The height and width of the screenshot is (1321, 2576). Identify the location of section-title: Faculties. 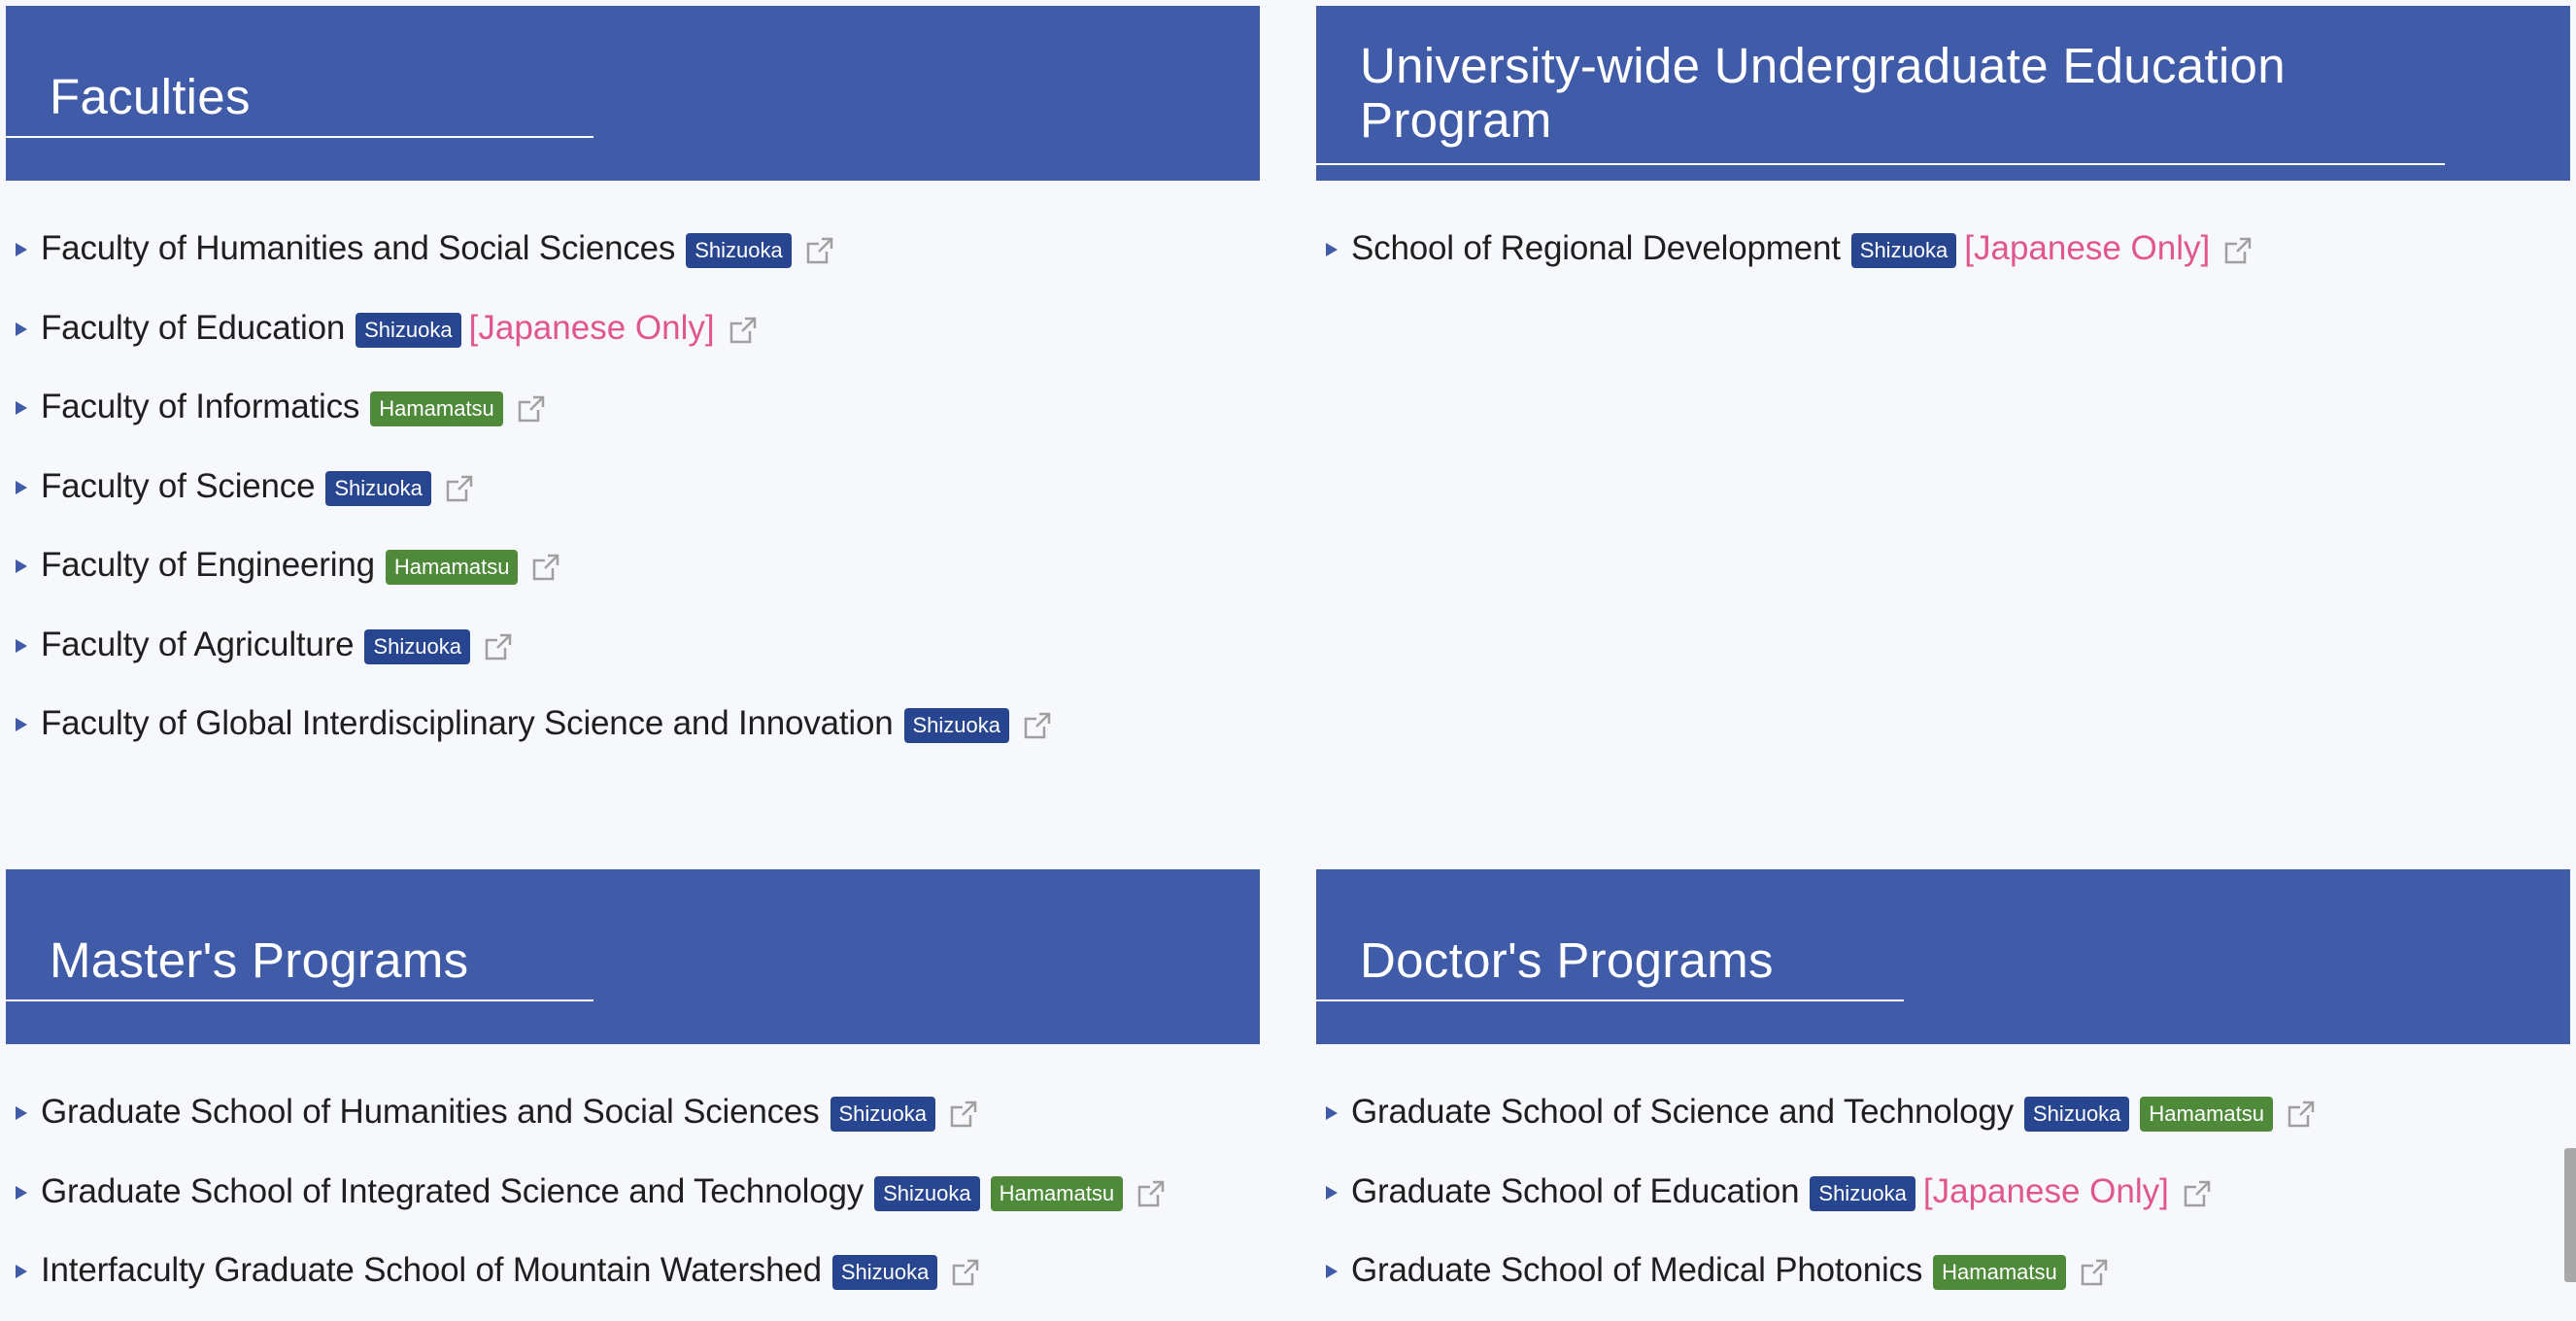
(150, 96).